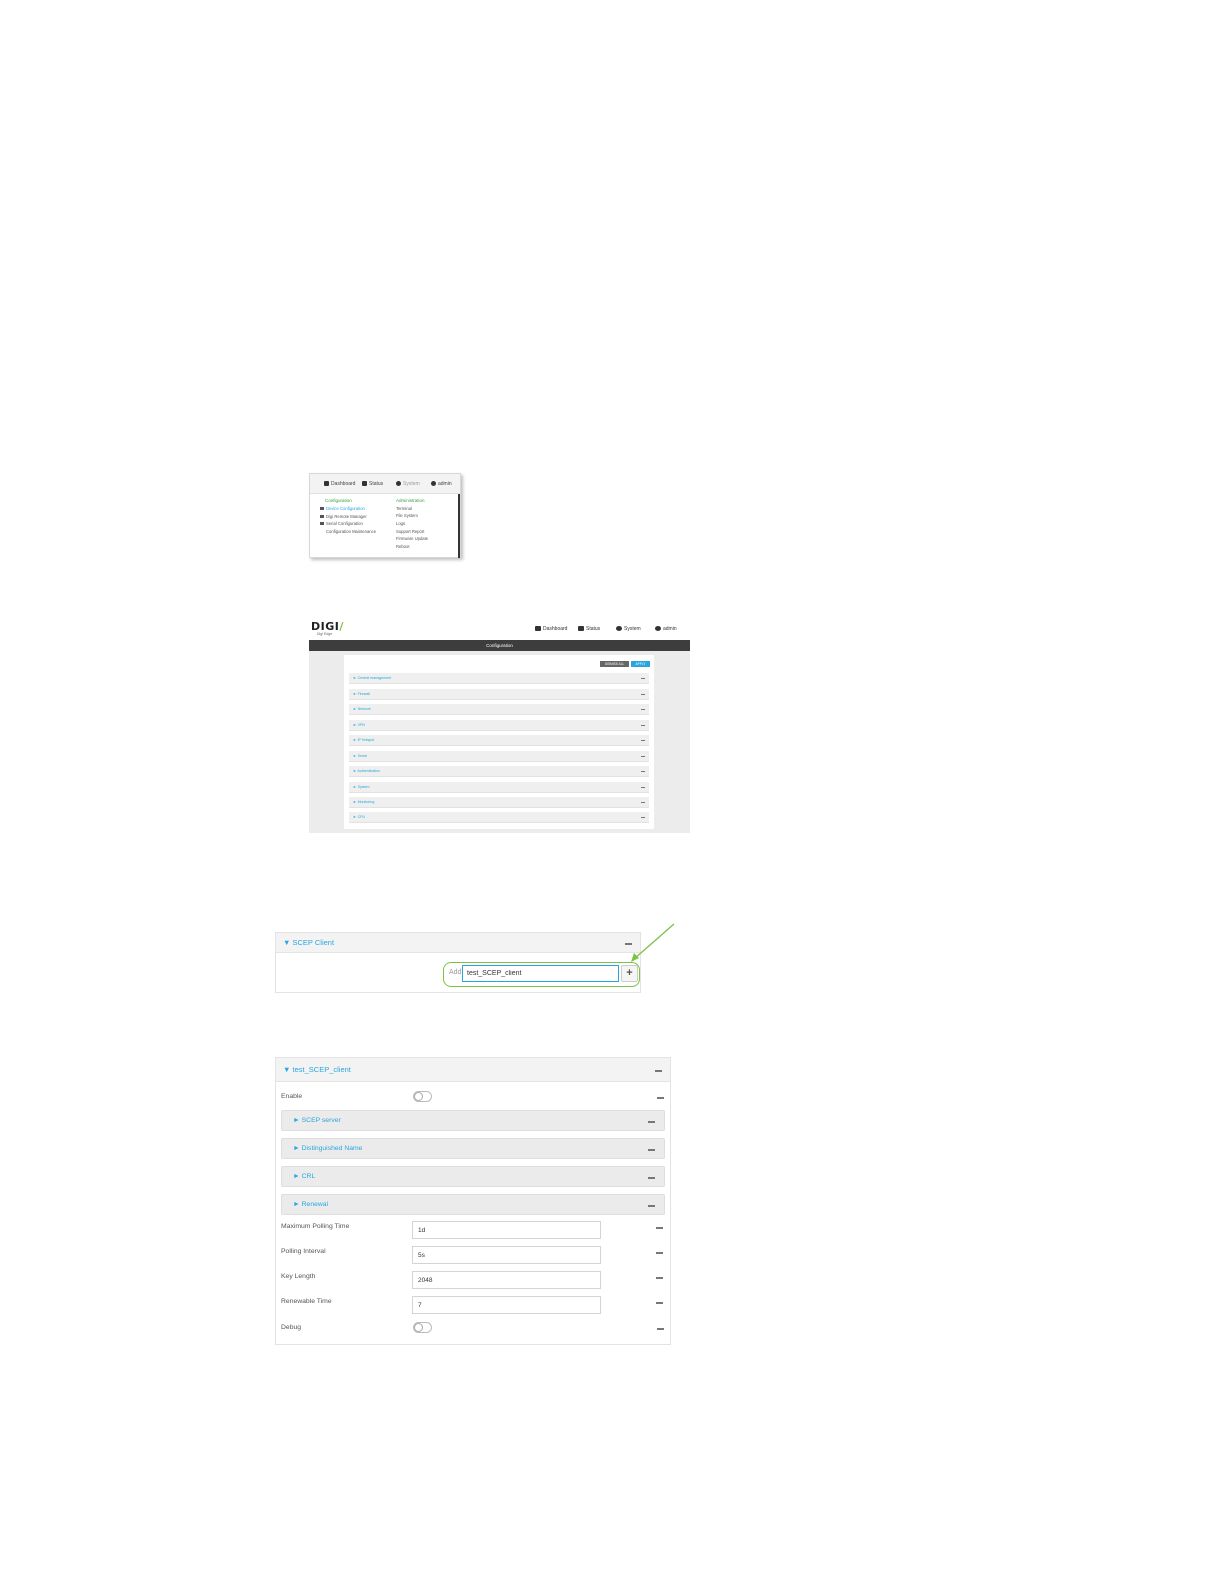  What do you see at coordinates (499, 645) in the screenshot?
I see `page-title: Configuration` at bounding box center [499, 645].